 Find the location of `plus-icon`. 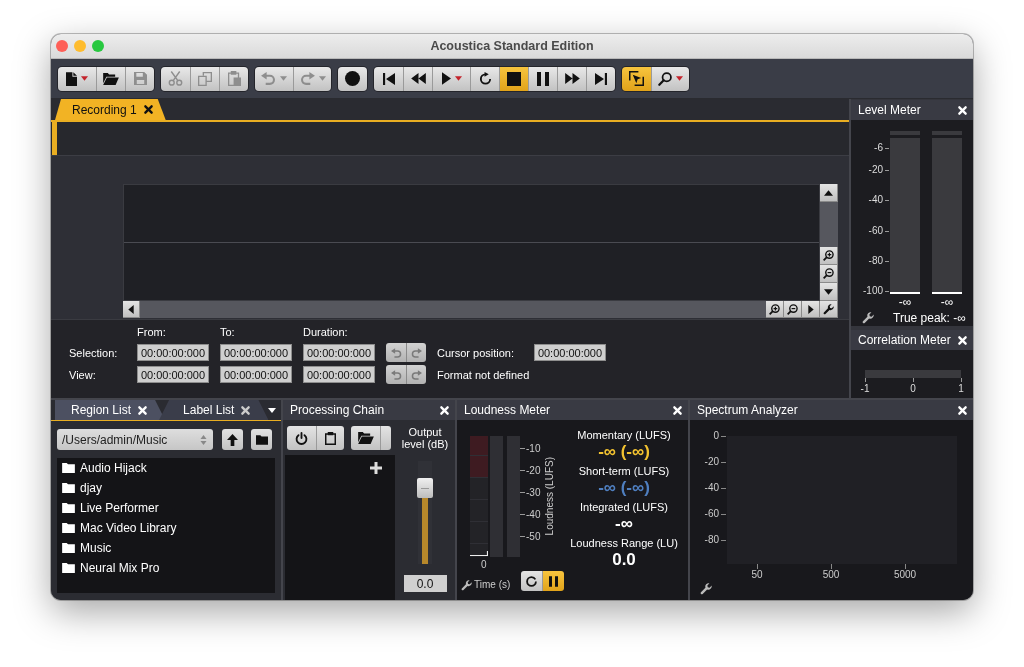

plus-icon is located at coordinates (376, 468).